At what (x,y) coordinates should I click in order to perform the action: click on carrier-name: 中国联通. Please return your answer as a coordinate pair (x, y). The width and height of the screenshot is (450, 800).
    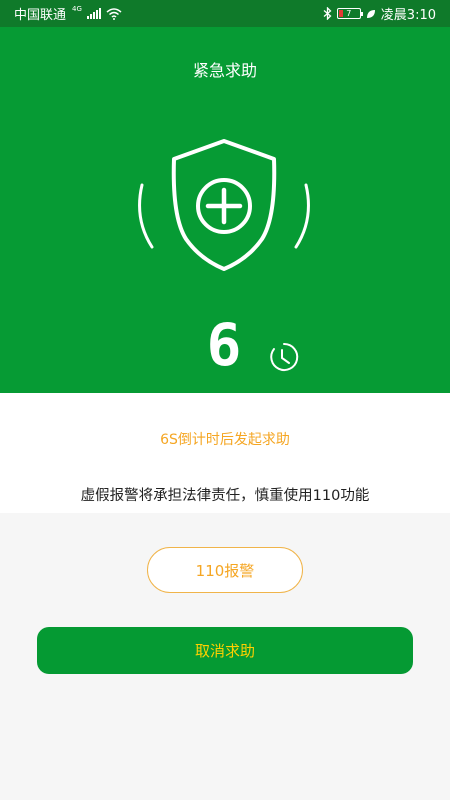
    Looking at the image, I should click on (40, 15).